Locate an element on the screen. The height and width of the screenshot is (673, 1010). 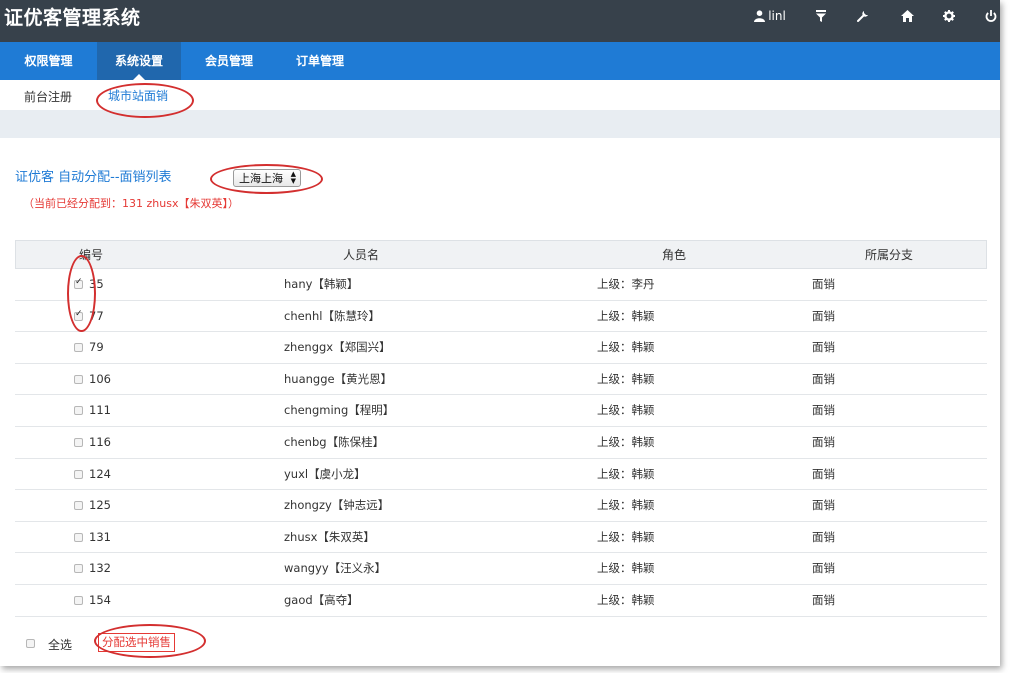
row-id: 131 is located at coordinates (100, 536).